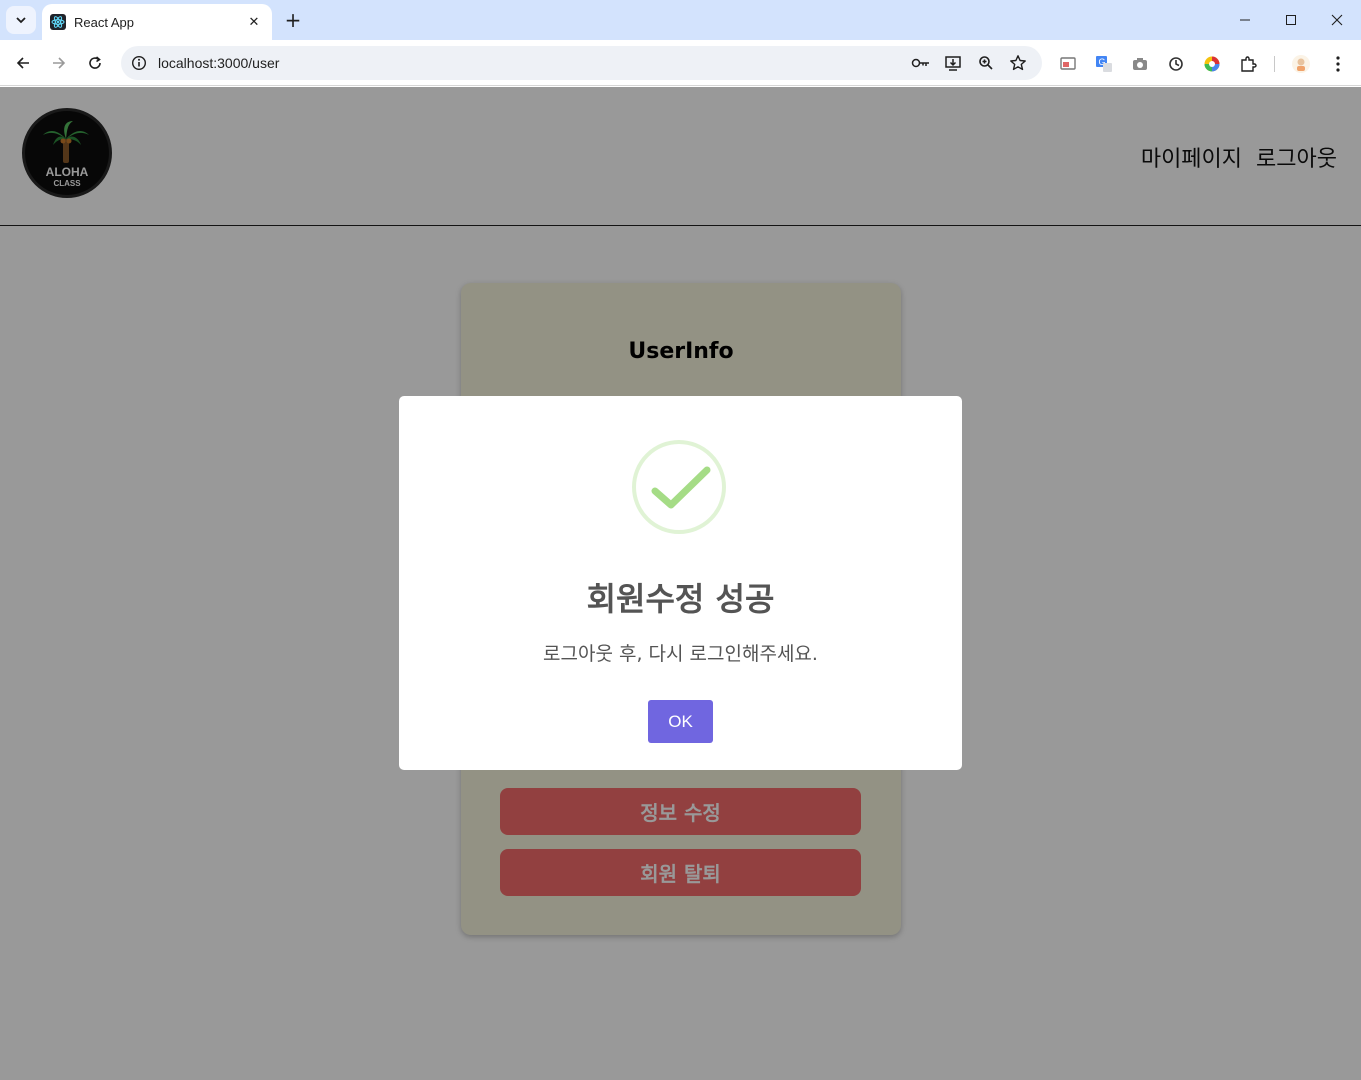 The height and width of the screenshot is (1080, 1361). I want to click on profile-avatar-icon, so click(1301, 64).